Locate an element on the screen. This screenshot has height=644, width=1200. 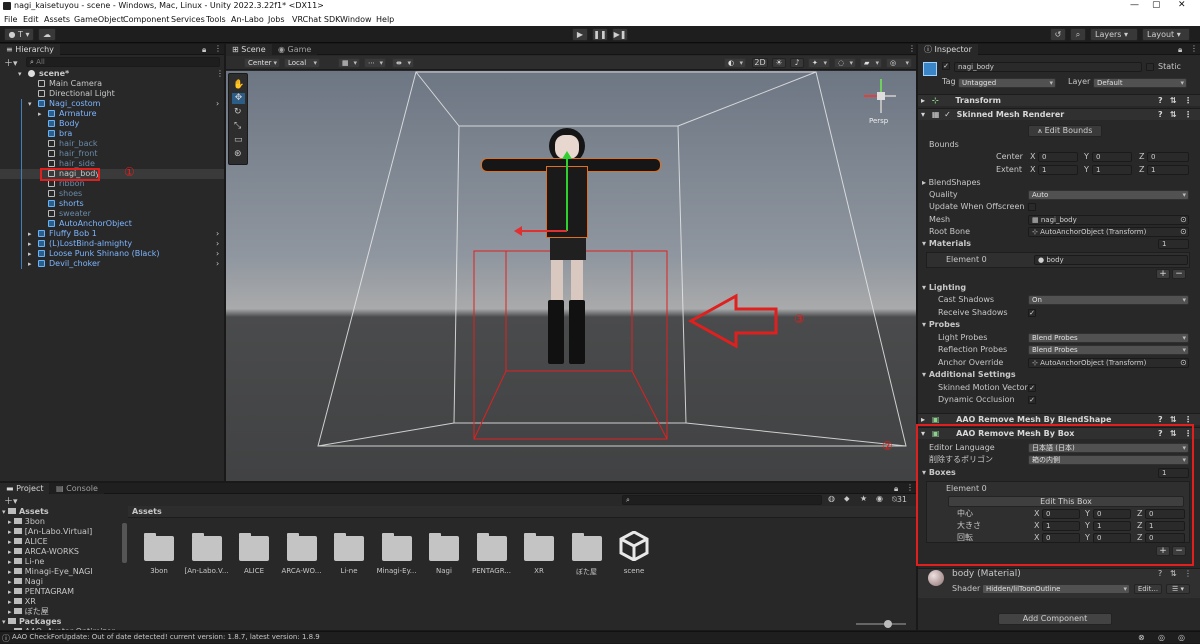
project-tree-item: ▸ [An-Labo.Virtual] is located at coordinates (50, 532).